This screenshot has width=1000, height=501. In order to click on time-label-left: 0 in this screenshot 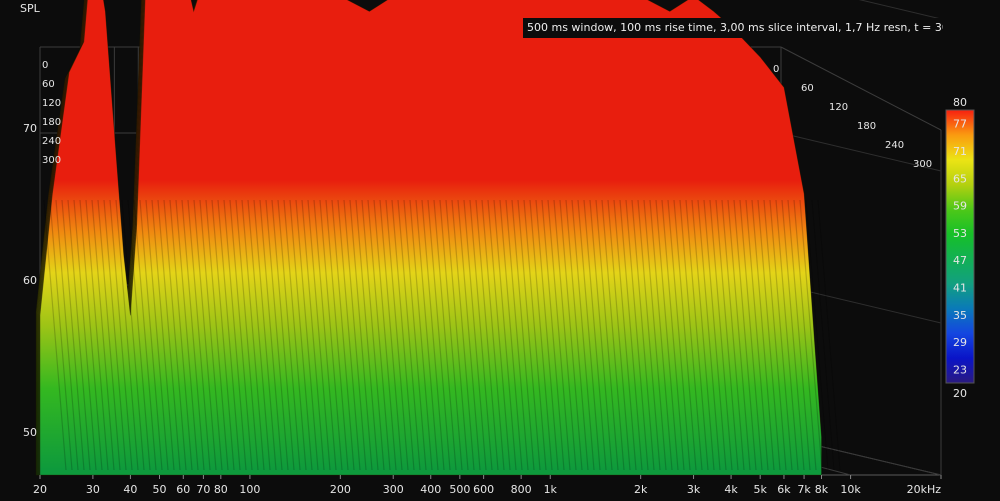, I will do `click(45, 65)`.